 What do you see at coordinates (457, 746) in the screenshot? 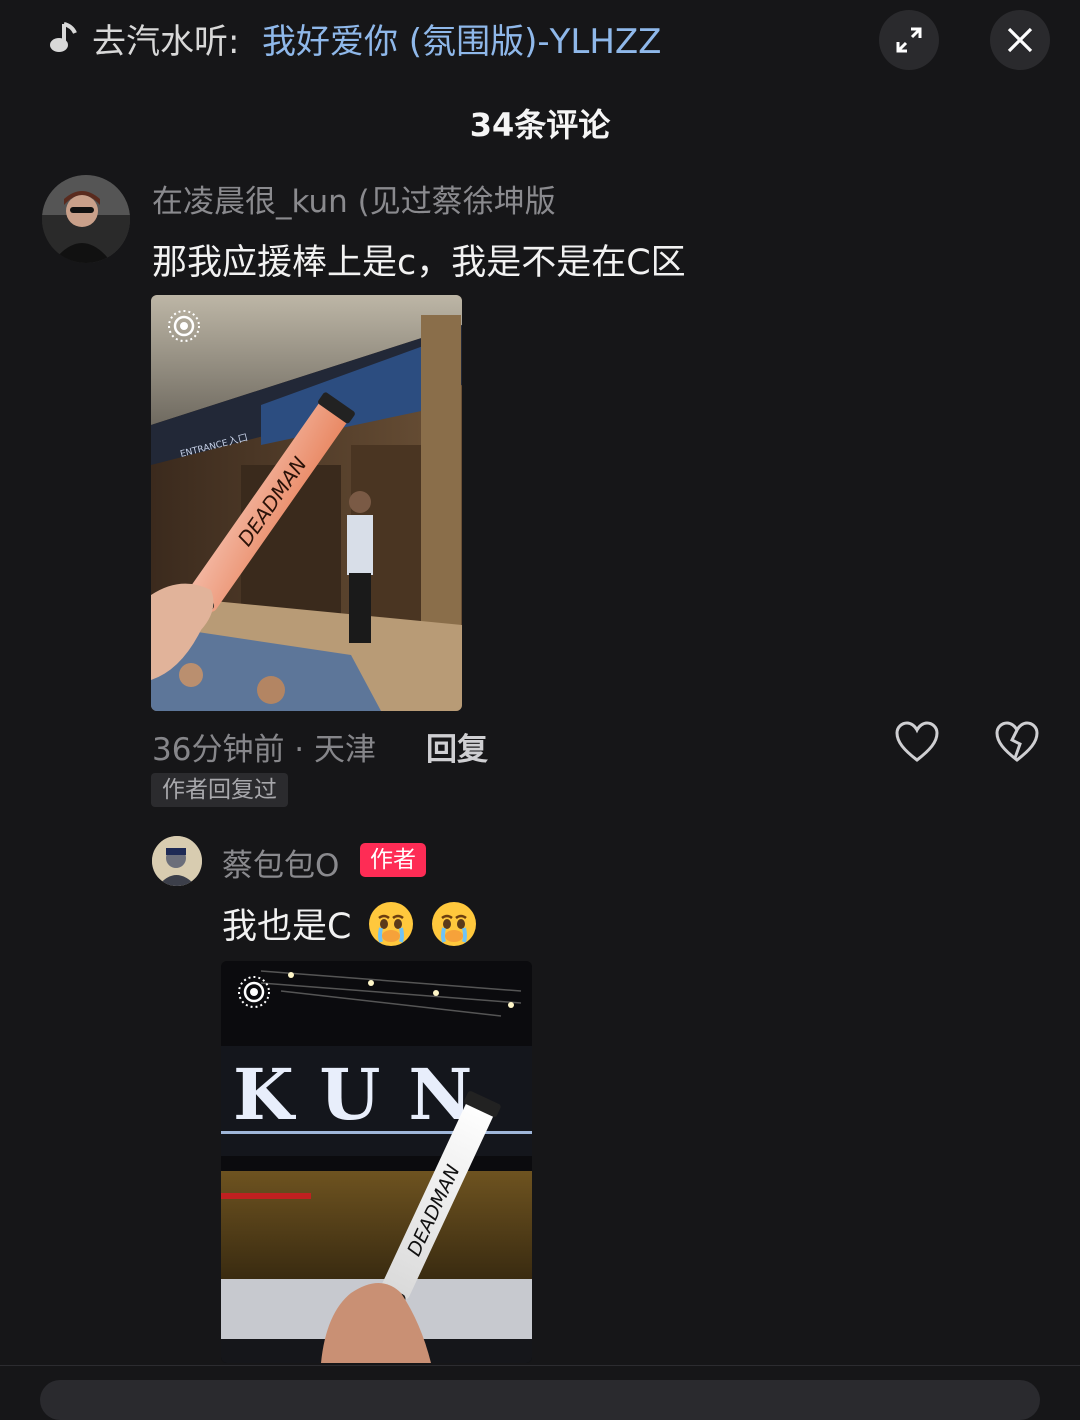
I see `reply-button: 回复` at bounding box center [457, 746].